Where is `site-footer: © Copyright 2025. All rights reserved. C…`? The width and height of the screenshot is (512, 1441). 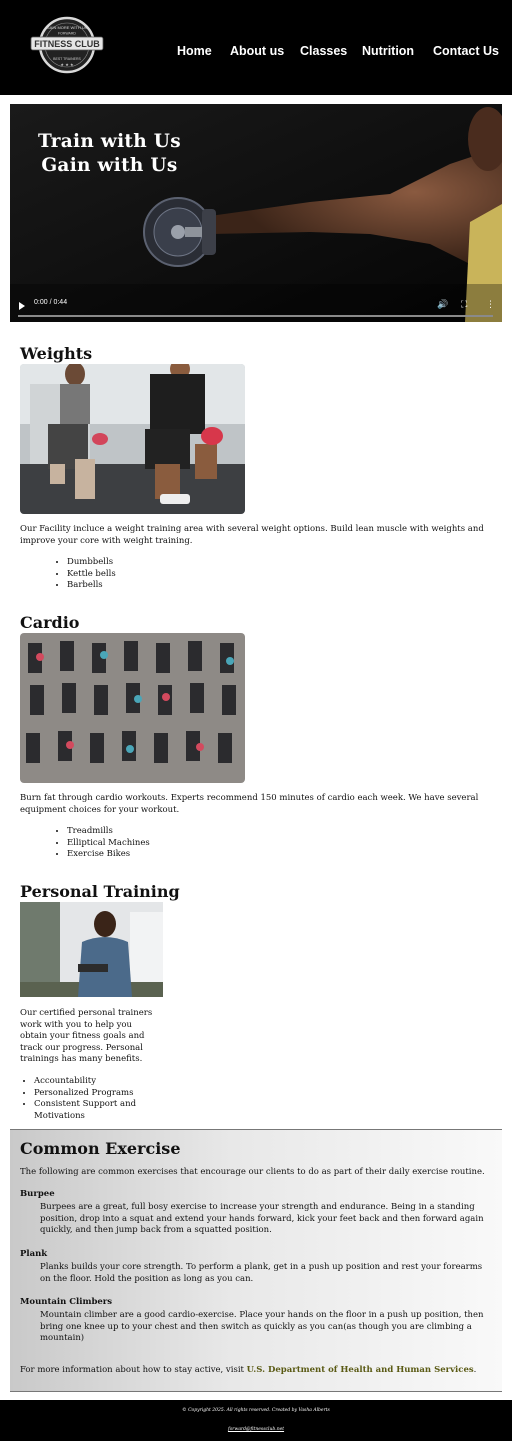 site-footer: © Copyright 2025. All rights reserved. C… is located at coordinates (256, 1420).